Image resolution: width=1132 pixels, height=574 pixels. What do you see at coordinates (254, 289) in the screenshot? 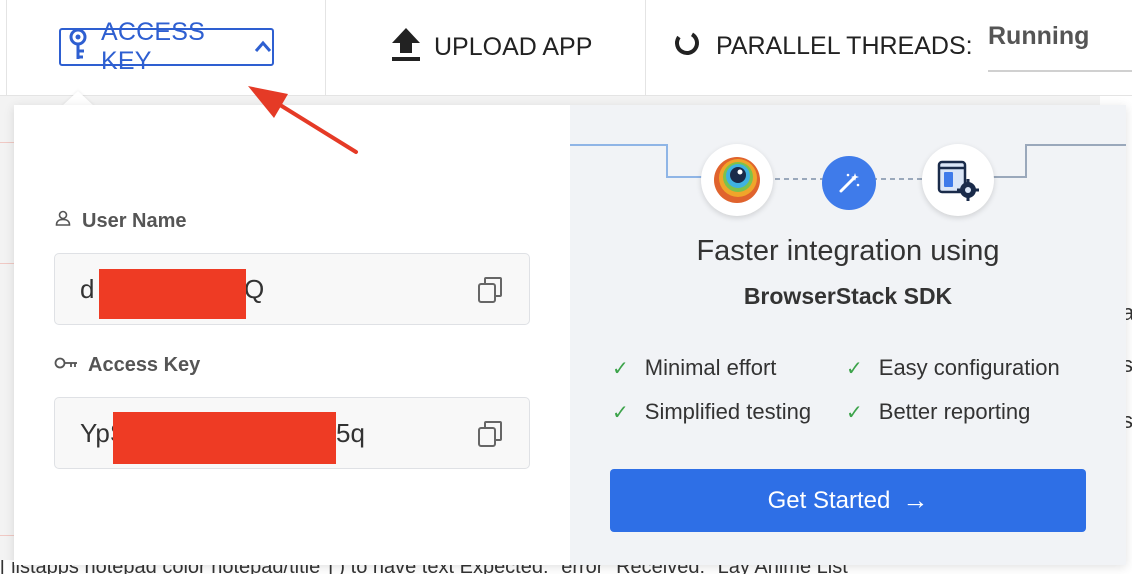
I see `username-suffix: Q` at bounding box center [254, 289].